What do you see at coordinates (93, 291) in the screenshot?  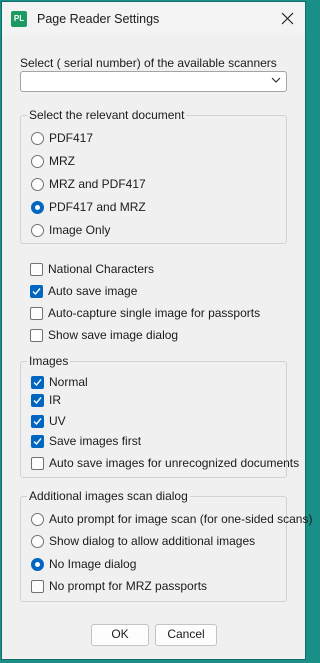 I see `checkbox-label: Auto save image` at bounding box center [93, 291].